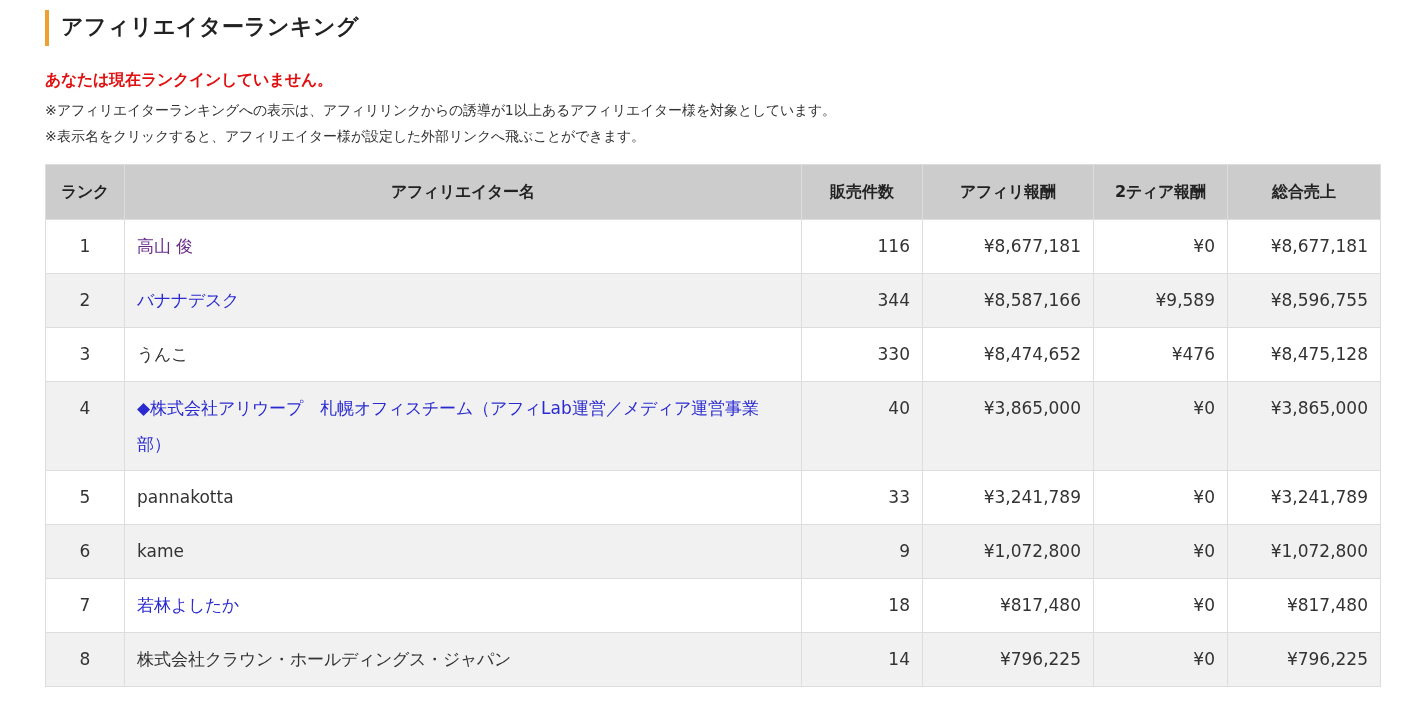 Image resolution: width=1401 pixels, height=703 pixels. I want to click on table-cell: 344, so click(862, 300).